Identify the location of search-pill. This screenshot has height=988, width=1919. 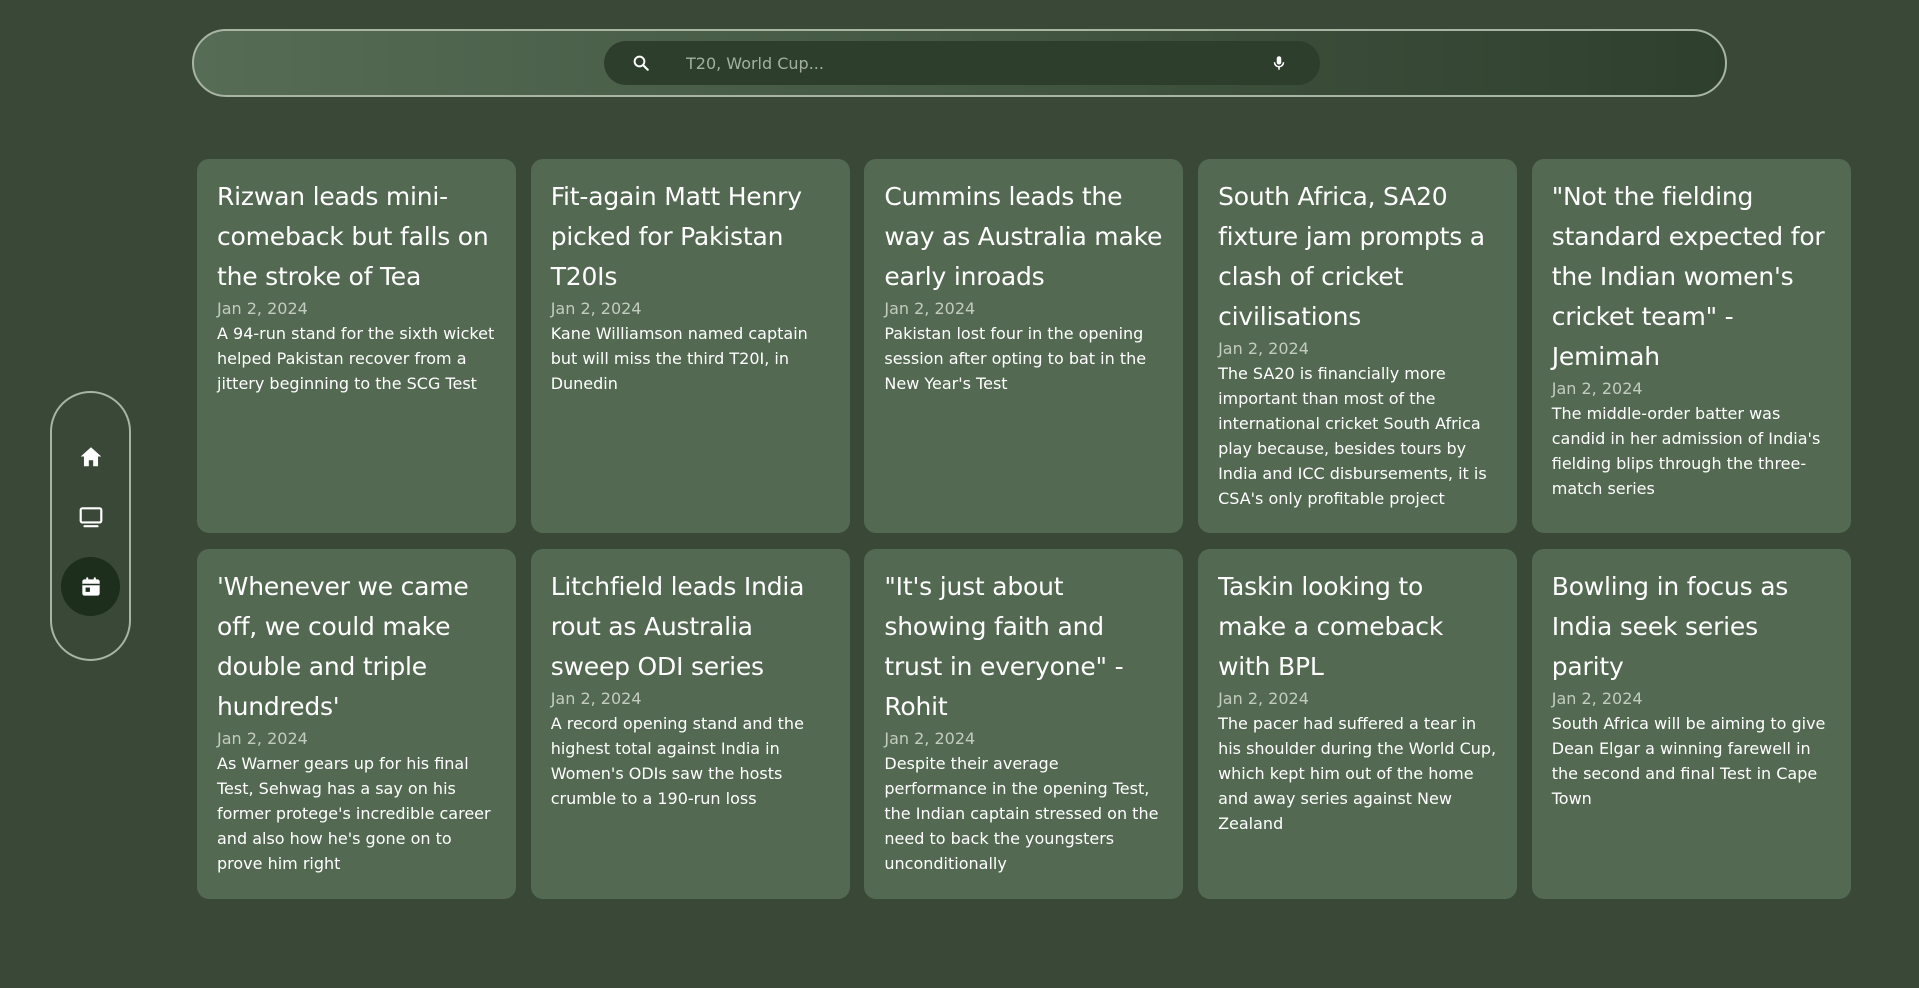
(962, 63).